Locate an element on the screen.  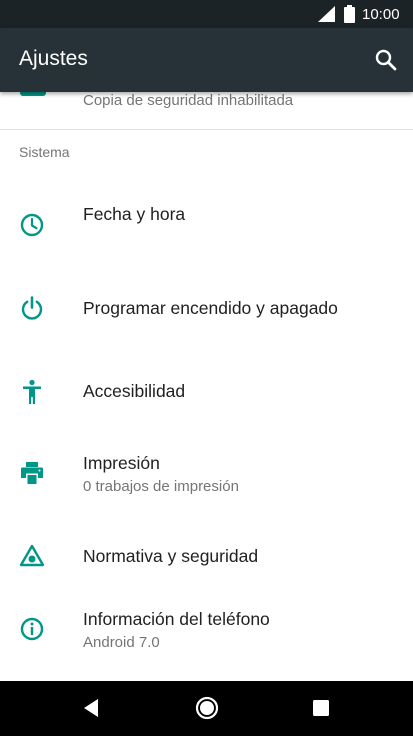
signal-icon is located at coordinates (326, 16).